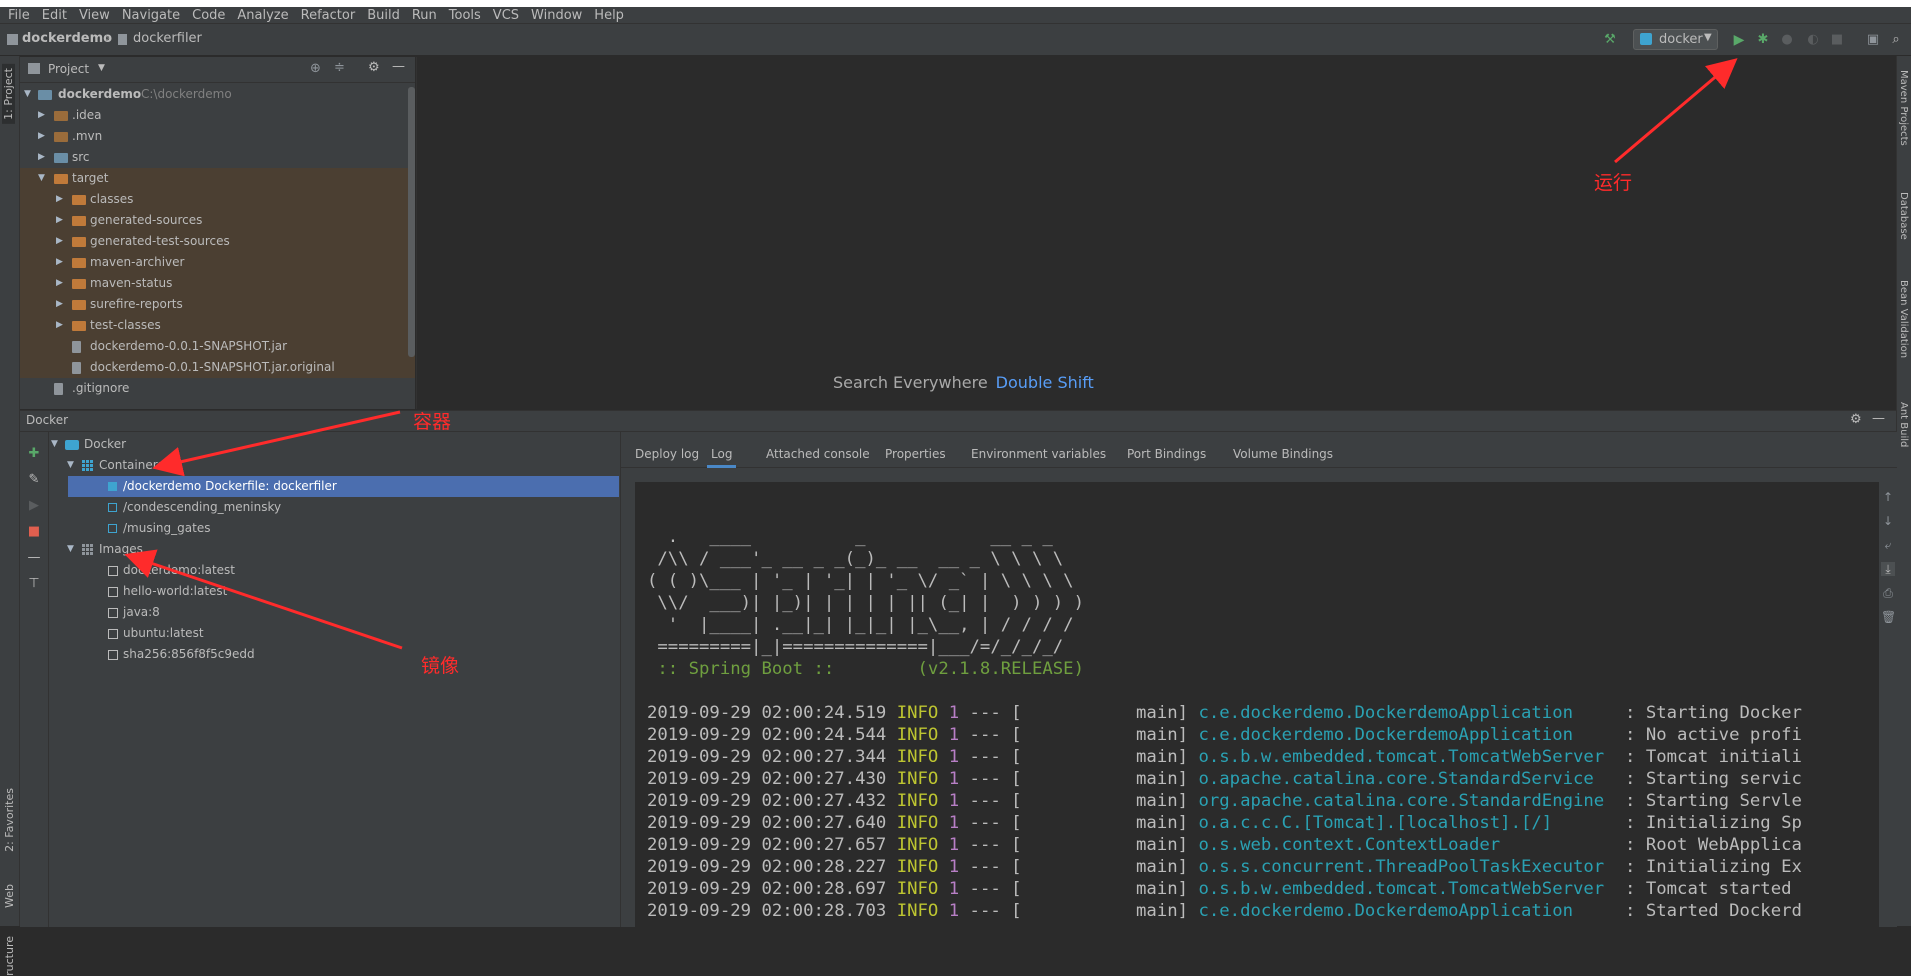  I want to click on tab-log: Log, so click(722, 455).